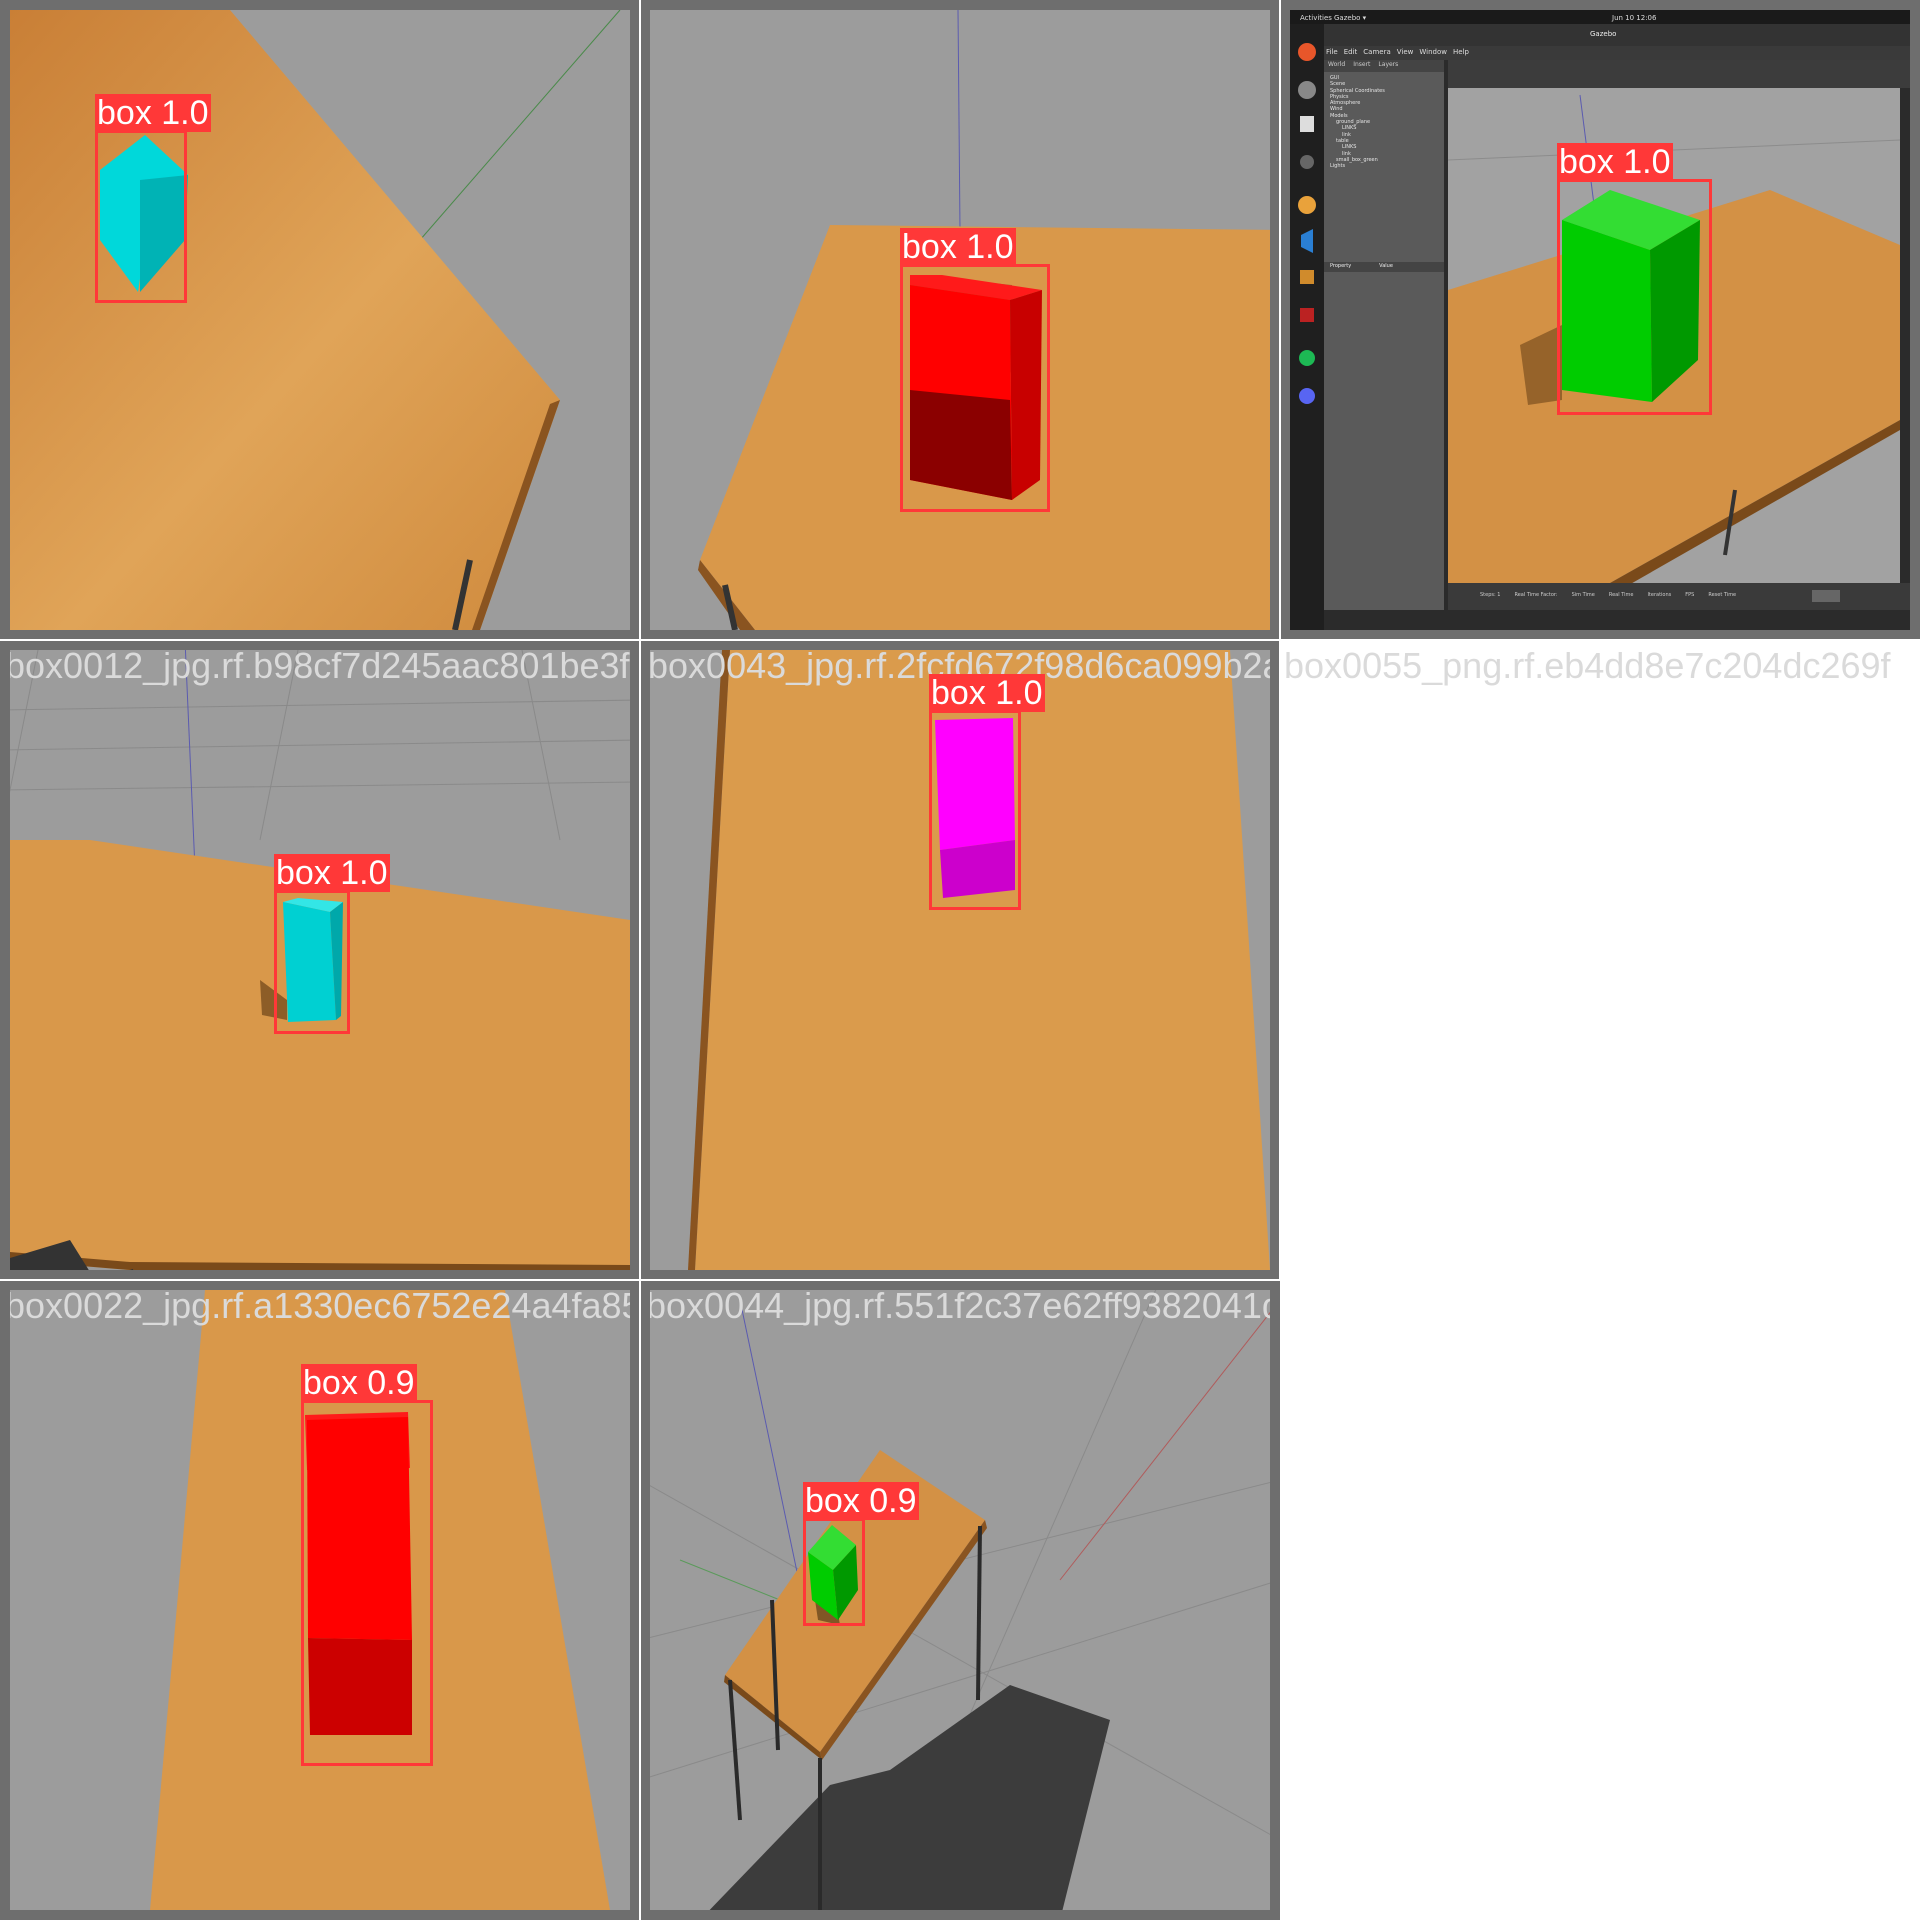 Image resolution: width=1920 pixels, height=1920 pixels. Describe the element at coordinates (1357, 91) in the screenshot. I see `tree-item: Spherical Coordinates` at that location.